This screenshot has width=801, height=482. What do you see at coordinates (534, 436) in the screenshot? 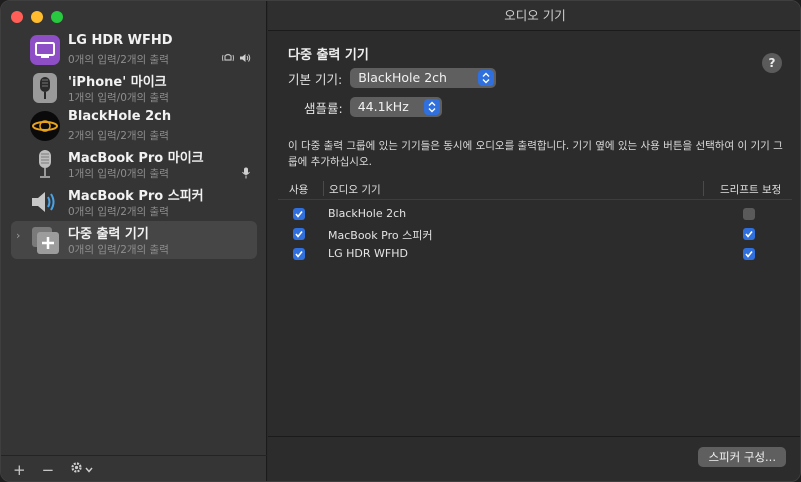
I see `footer-divider` at bounding box center [534, 436].